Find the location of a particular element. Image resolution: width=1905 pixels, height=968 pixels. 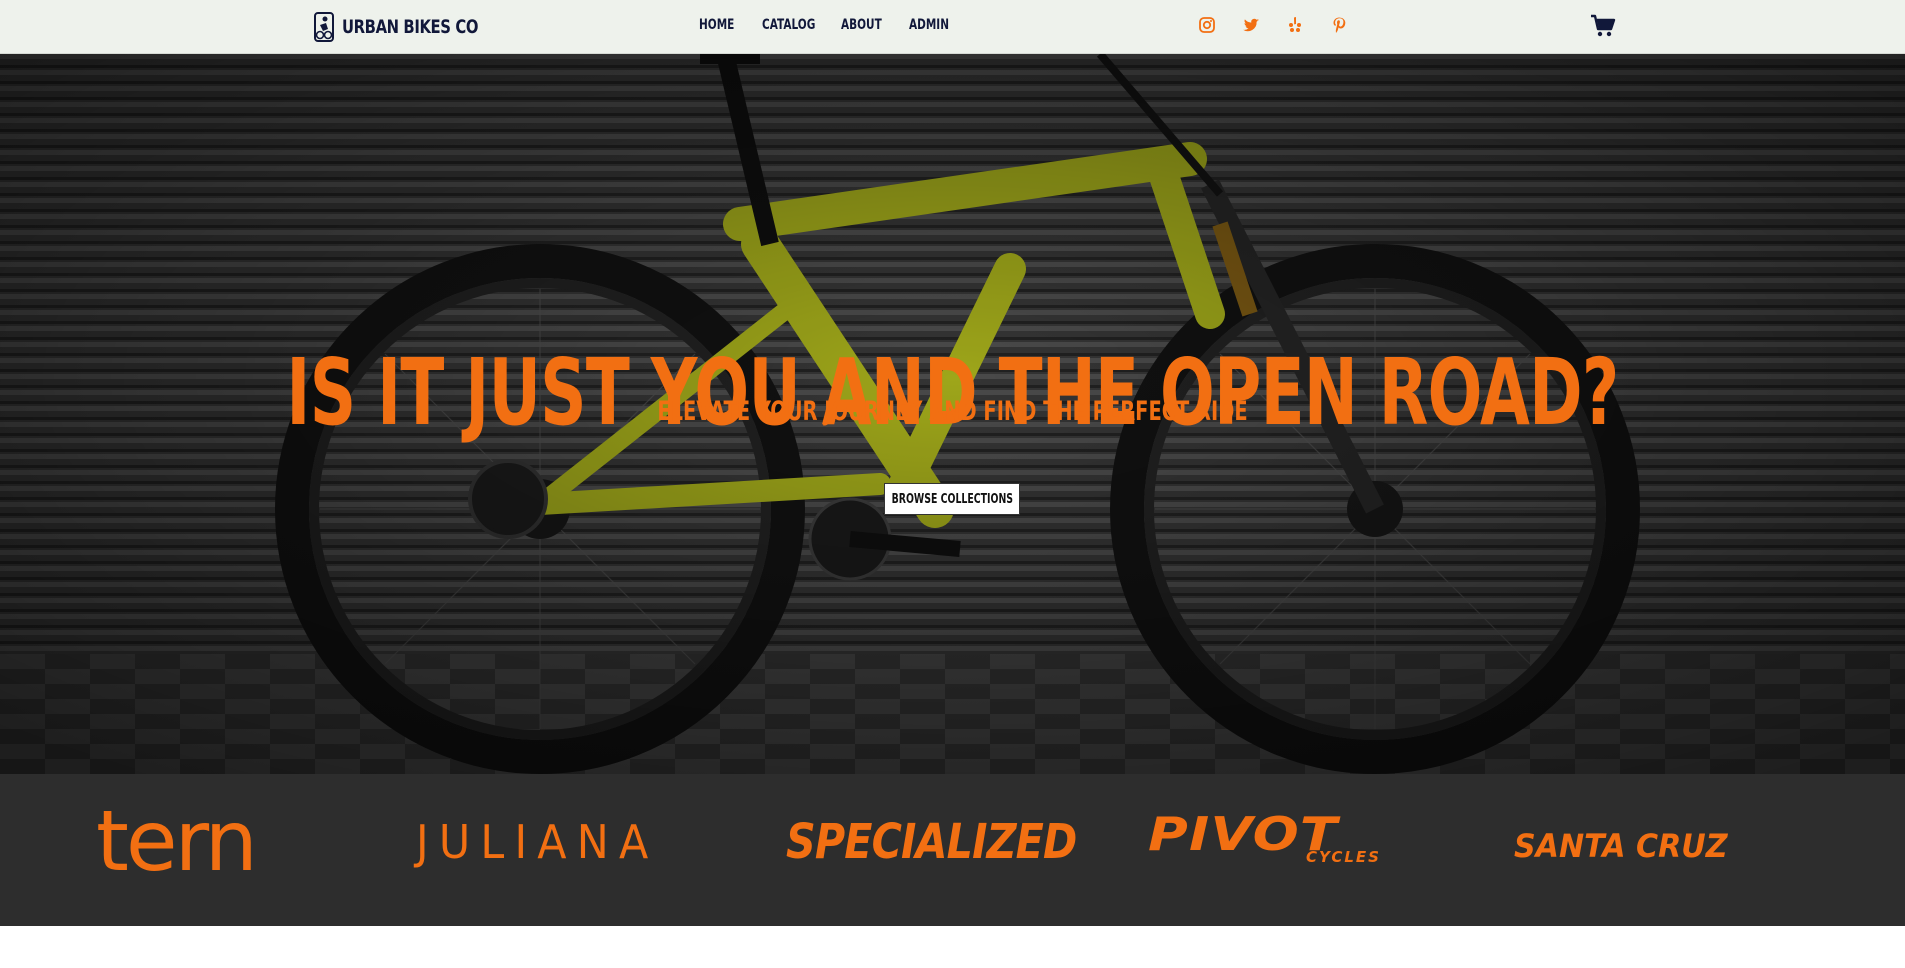

brand-logo-juliana-text: JULIANA is located at coordinates (537, 842).